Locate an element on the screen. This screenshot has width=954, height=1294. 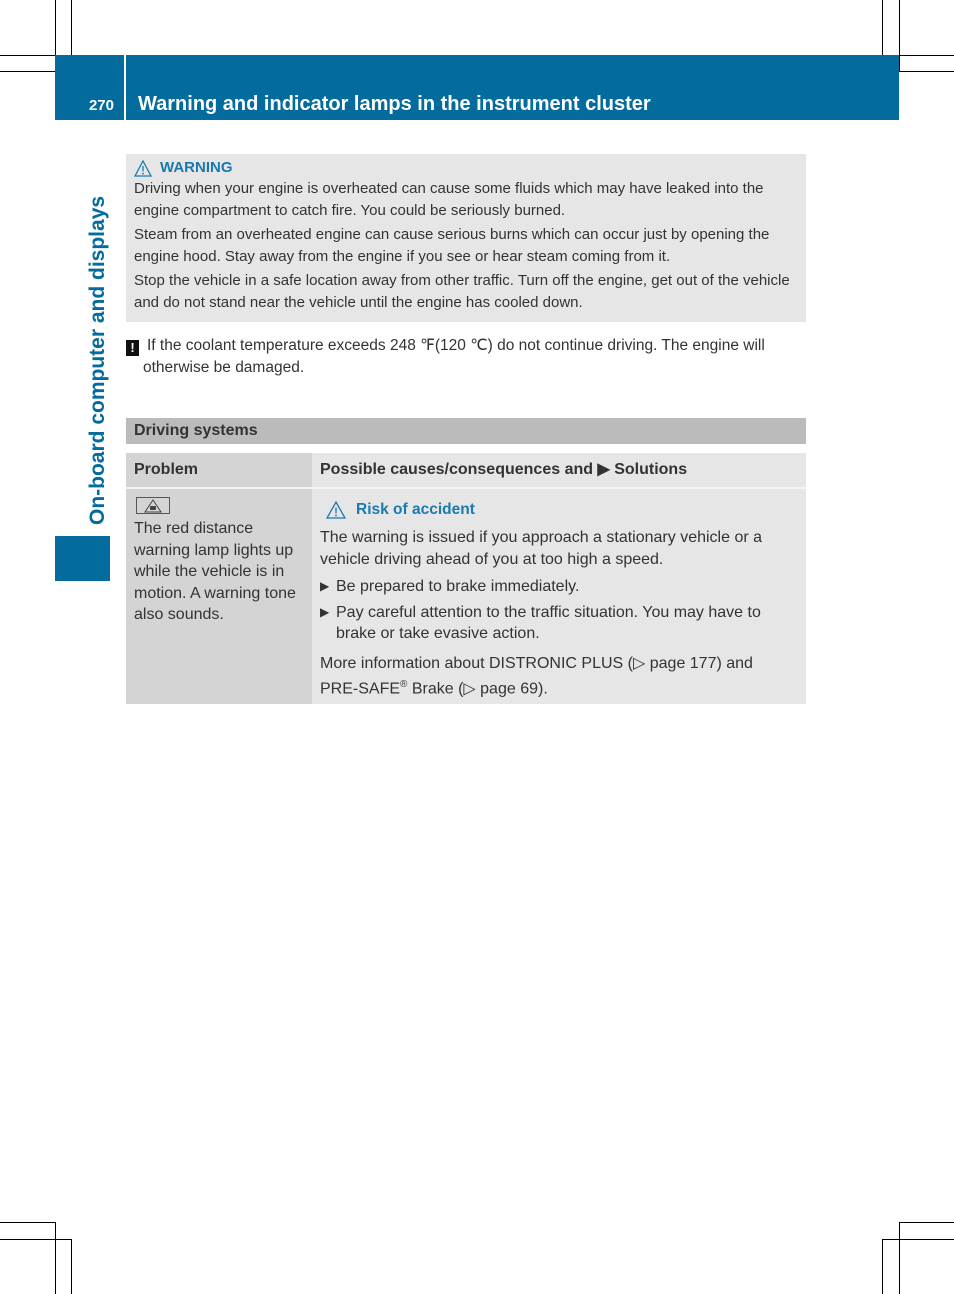
solution-step: ▶ Be prepared to brake immediately. is located at coordinates (559, 587).